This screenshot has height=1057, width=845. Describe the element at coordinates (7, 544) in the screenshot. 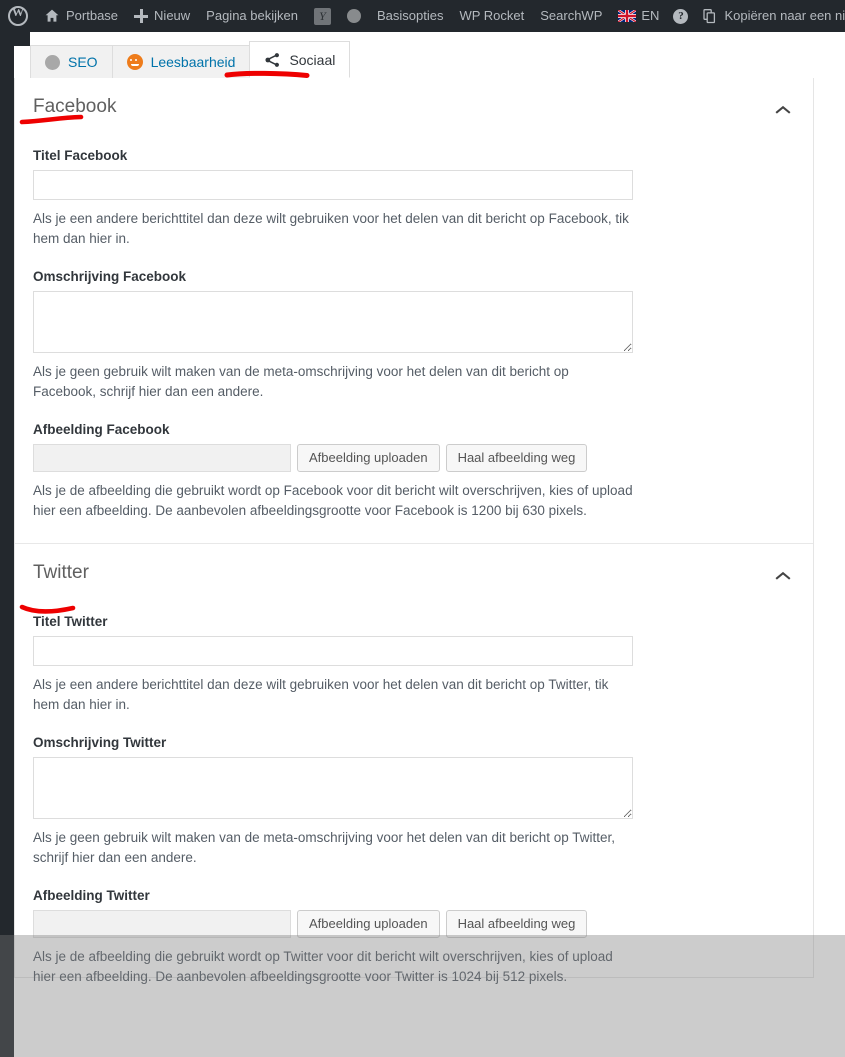

I see `admin-menu-sidebar` at that location.